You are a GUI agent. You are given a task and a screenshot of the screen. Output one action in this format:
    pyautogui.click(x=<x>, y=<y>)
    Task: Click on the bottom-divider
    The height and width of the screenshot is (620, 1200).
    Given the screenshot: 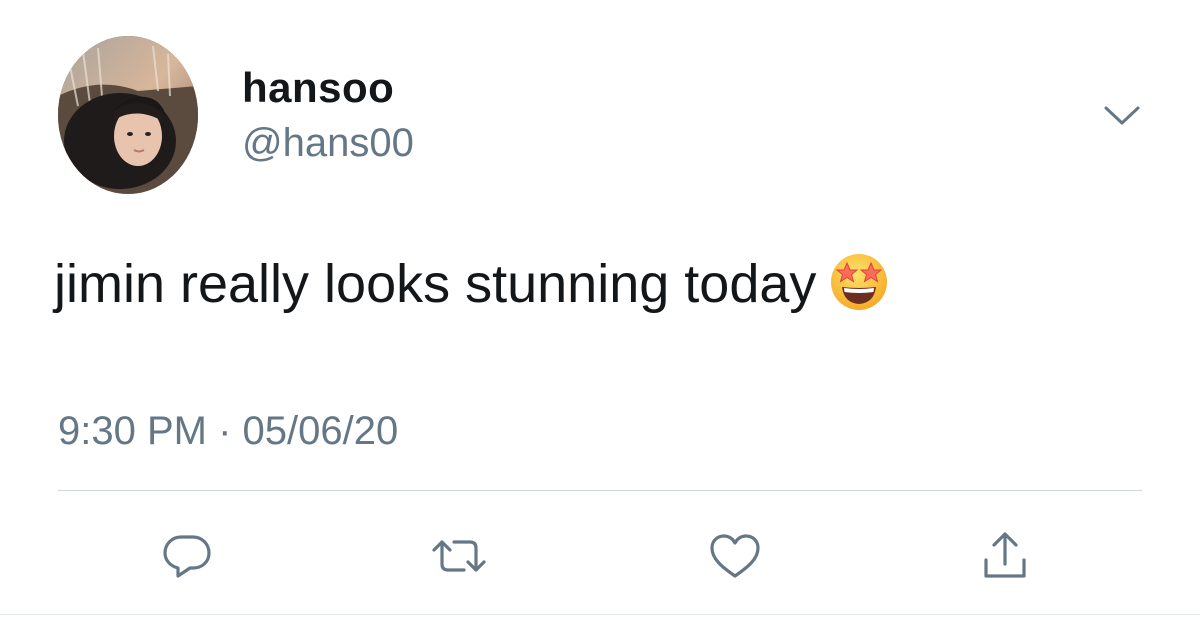 What is the action you would take?
    pyautogui.click(x=600, y=614)
    